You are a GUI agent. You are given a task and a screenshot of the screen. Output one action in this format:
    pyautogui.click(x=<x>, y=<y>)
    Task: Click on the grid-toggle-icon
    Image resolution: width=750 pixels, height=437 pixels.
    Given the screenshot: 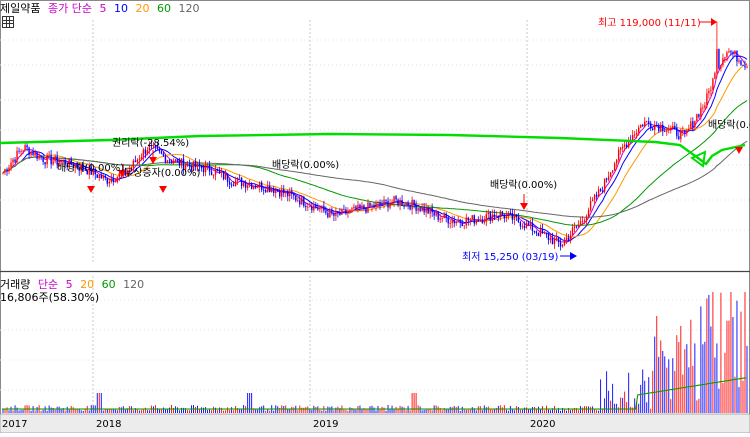 What is the action you would take?
    pyautogui.click(x=8, y=22)
    